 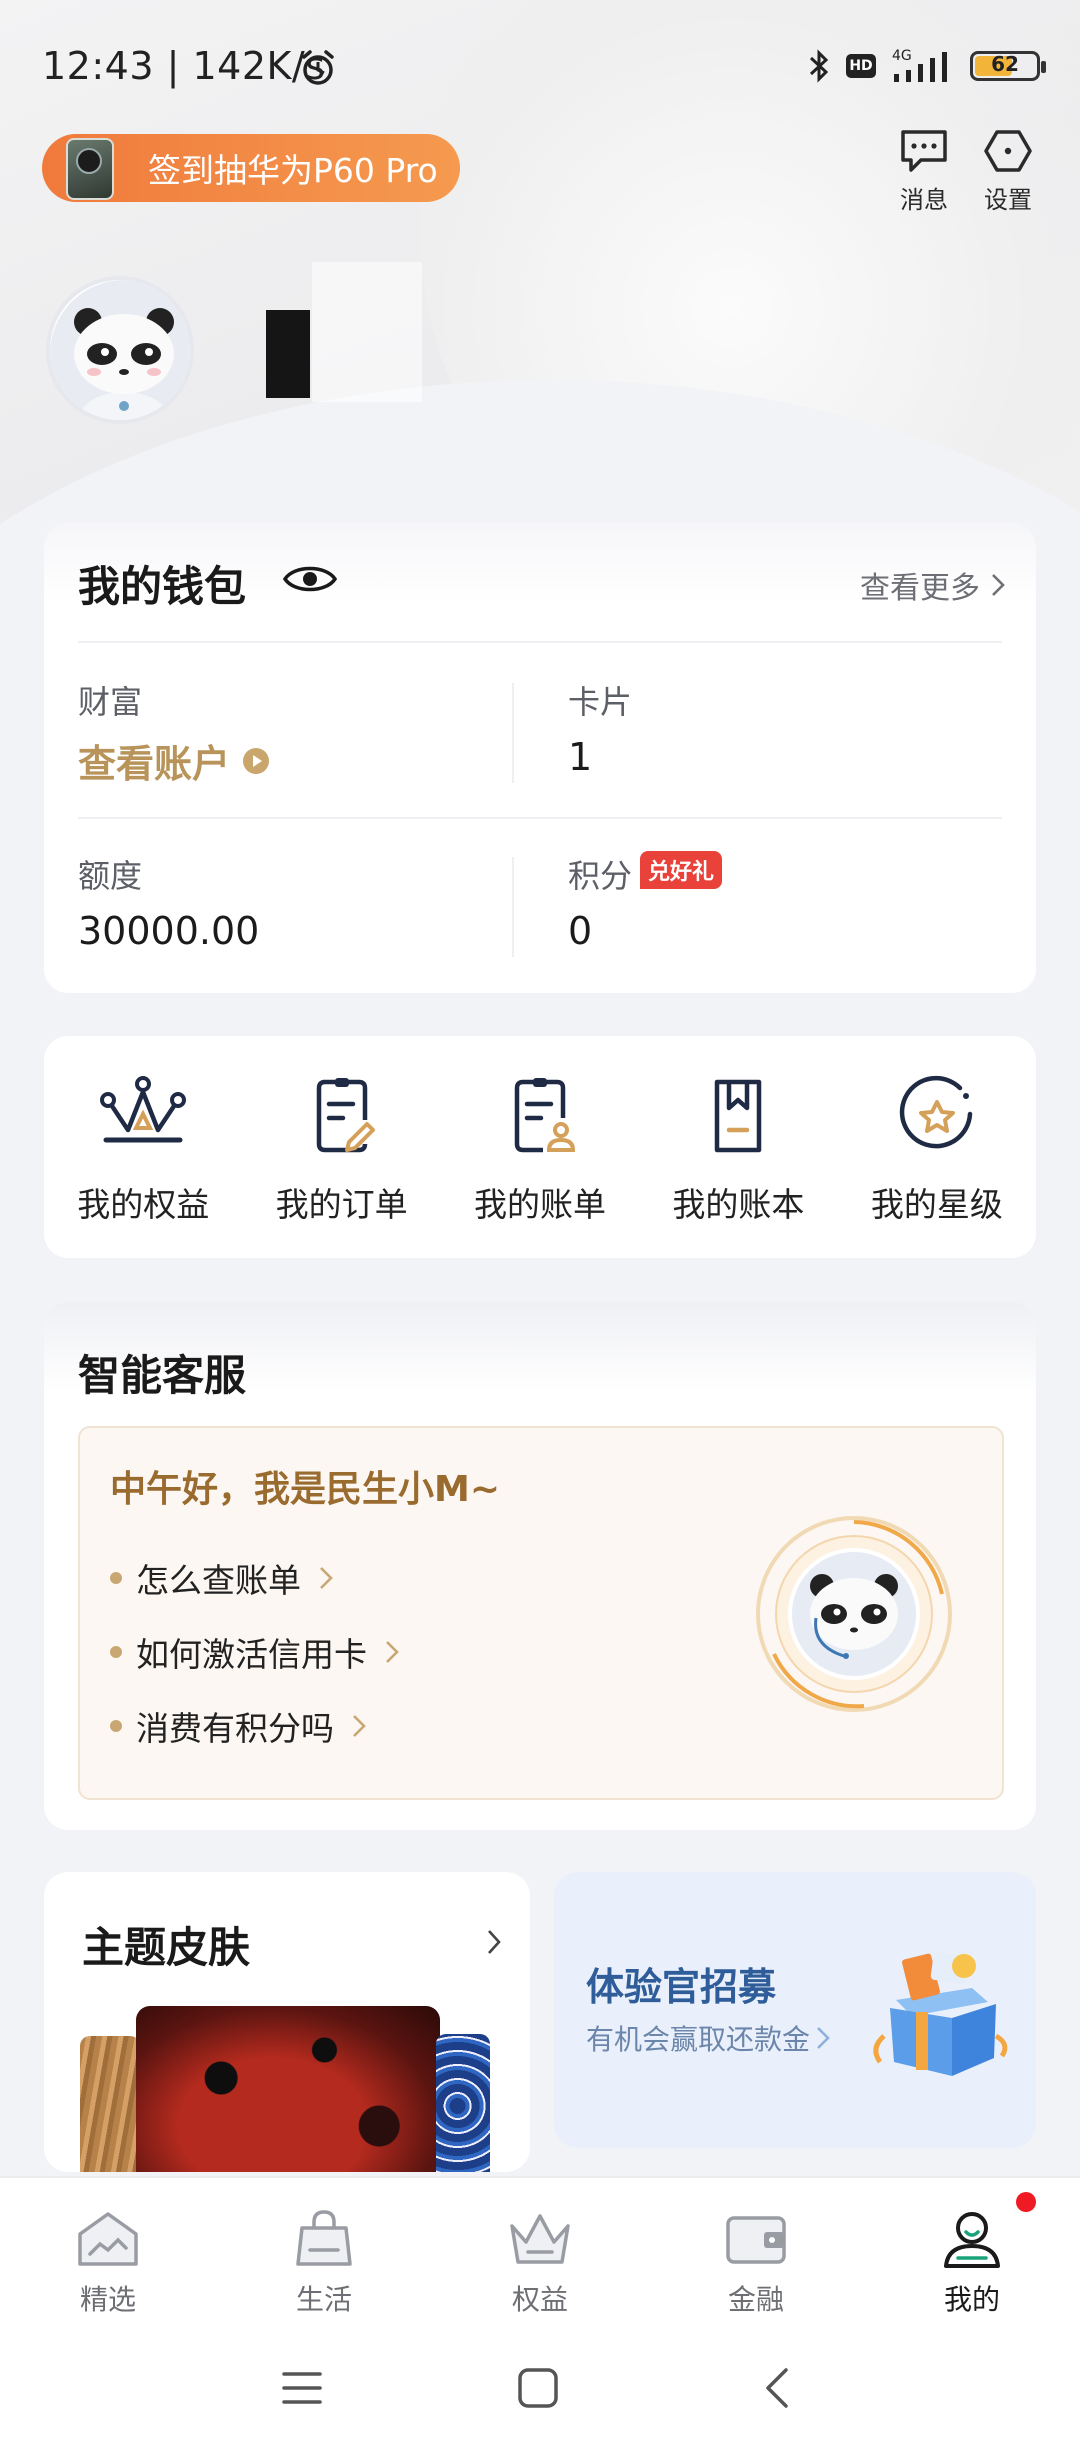 I want to click on home-button-icon, so click(x=538, y=2388).